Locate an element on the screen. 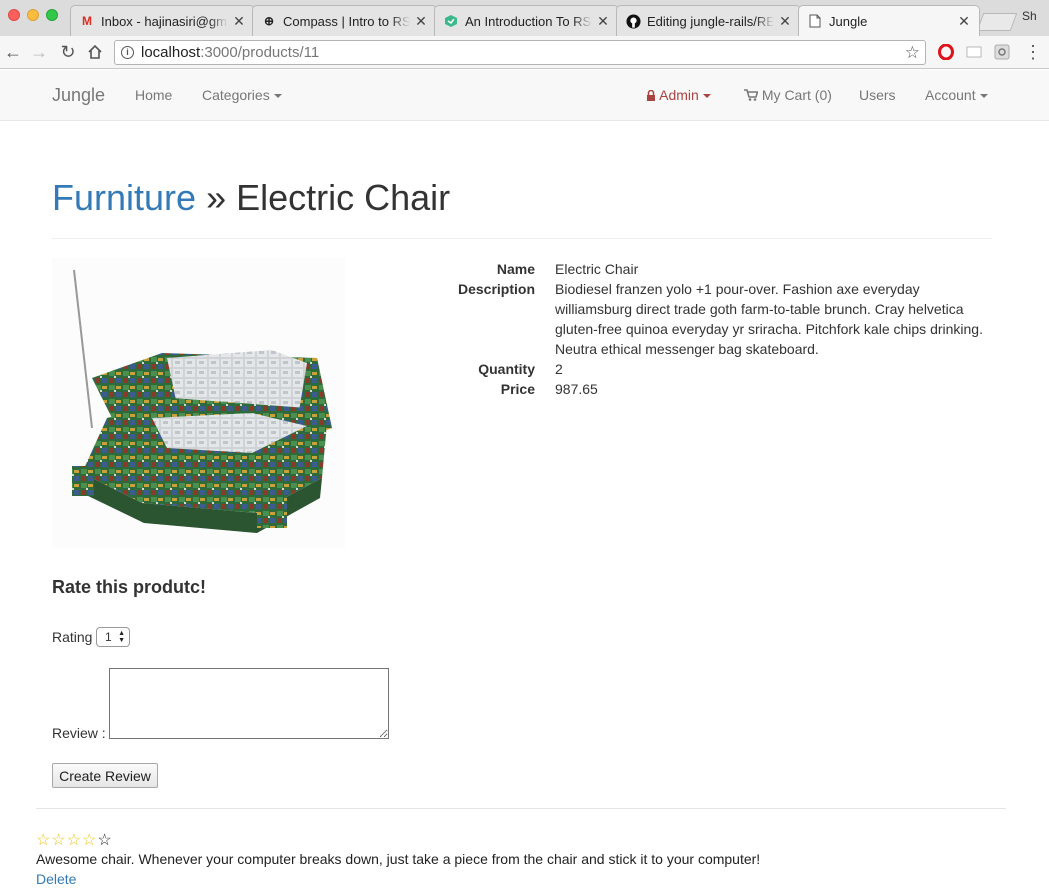  review-rating-stars: ☆☆☆☆☆ is located at coordinates (74, 840).